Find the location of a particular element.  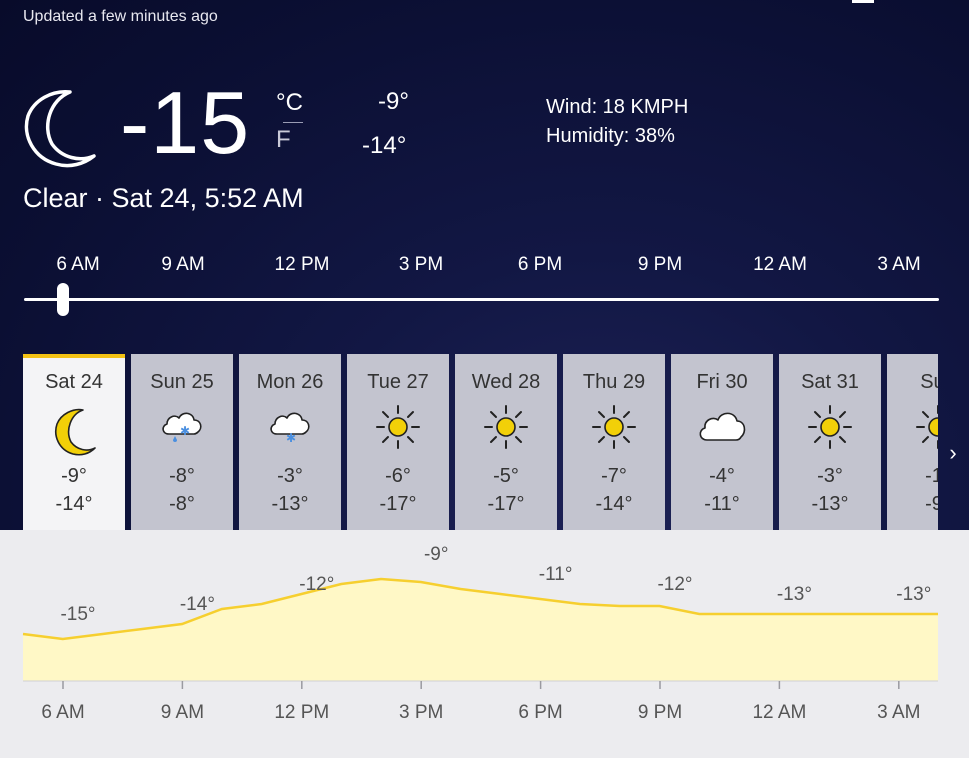

timeline-hour-label: 9 AM is located at coordinates (183, 264).